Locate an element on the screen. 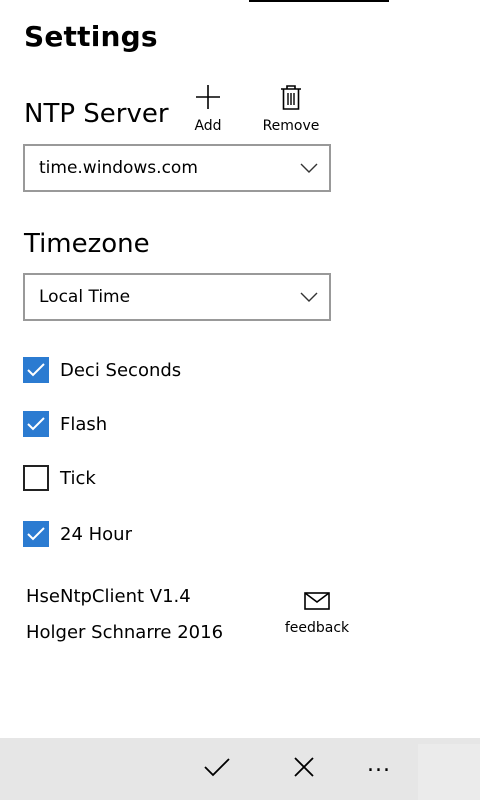  mail-icon is located at coordinates (317, 603).